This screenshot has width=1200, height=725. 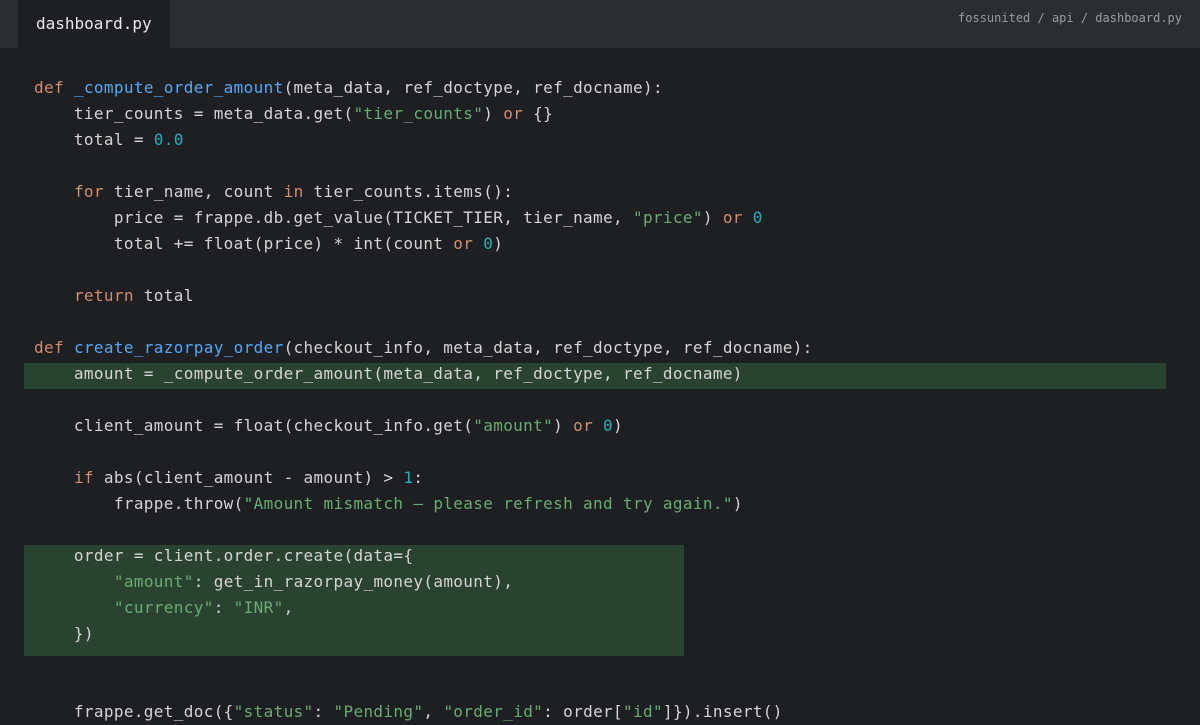 What do you see at coordinates (178, 347) in the screenshot?
I see `code-token: create_razorpay_order` at bounding box center [178, 347].